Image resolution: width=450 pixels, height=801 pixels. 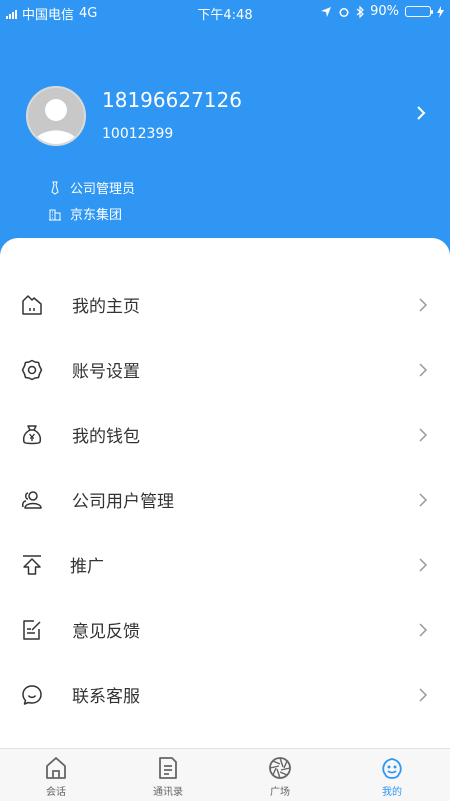 I want to click on avatar, so click(x=56, y=116).